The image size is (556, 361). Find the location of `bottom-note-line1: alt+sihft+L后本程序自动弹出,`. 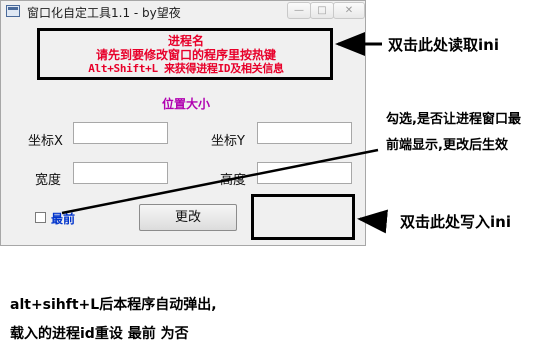

bottom-note-line1: alt+sihft+L后本程序自动弹出, is located at coordinates (113, 305).